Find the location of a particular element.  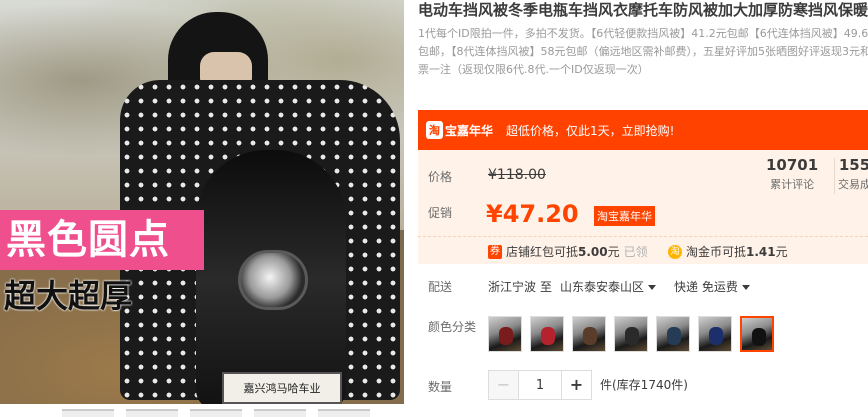

destination-value: 山东泰安泰山区 is located at coordinates (602, 287).